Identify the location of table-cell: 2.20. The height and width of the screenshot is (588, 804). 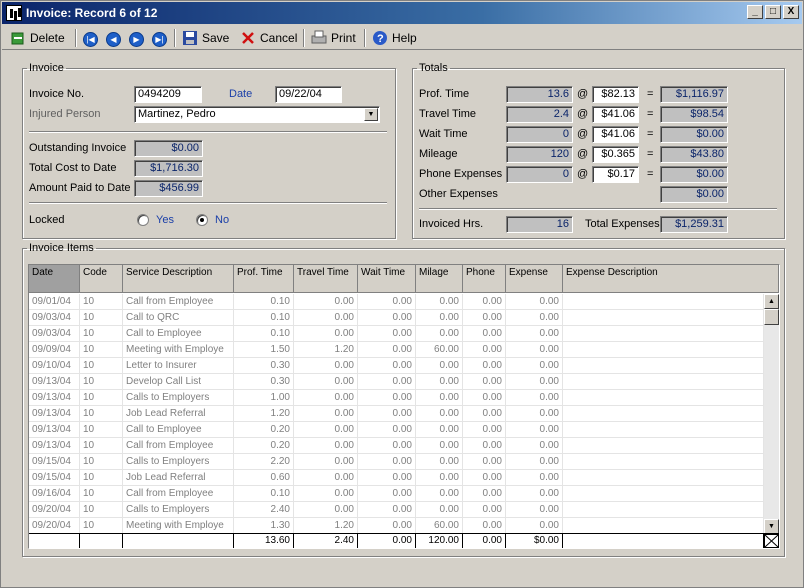
(264, 462).